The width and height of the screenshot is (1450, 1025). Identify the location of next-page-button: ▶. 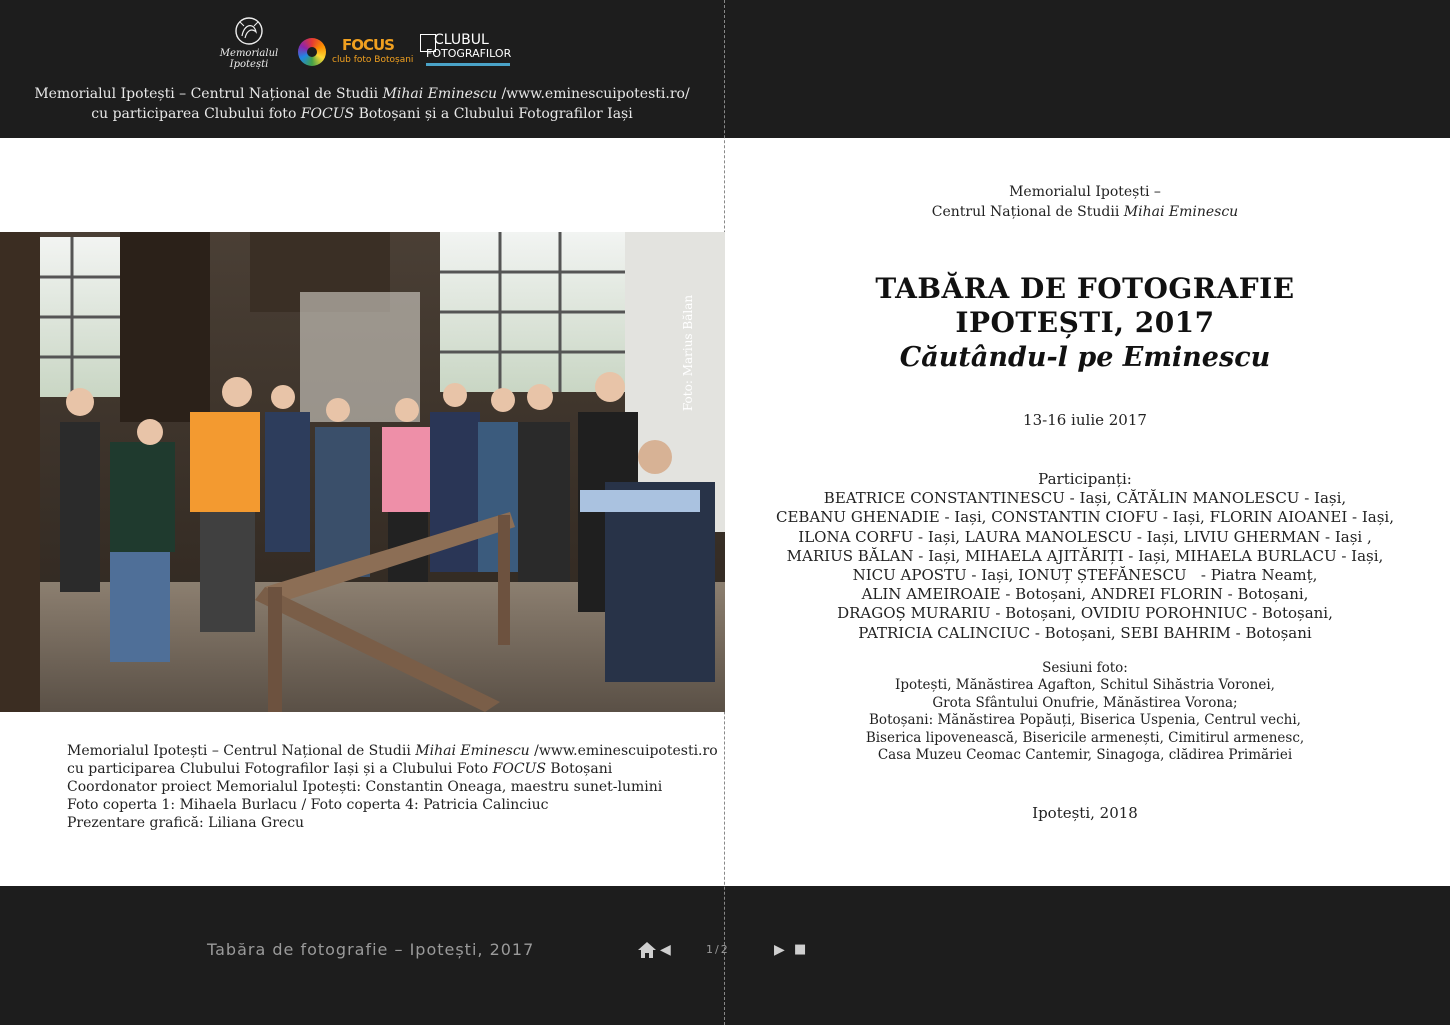
(782, 950).